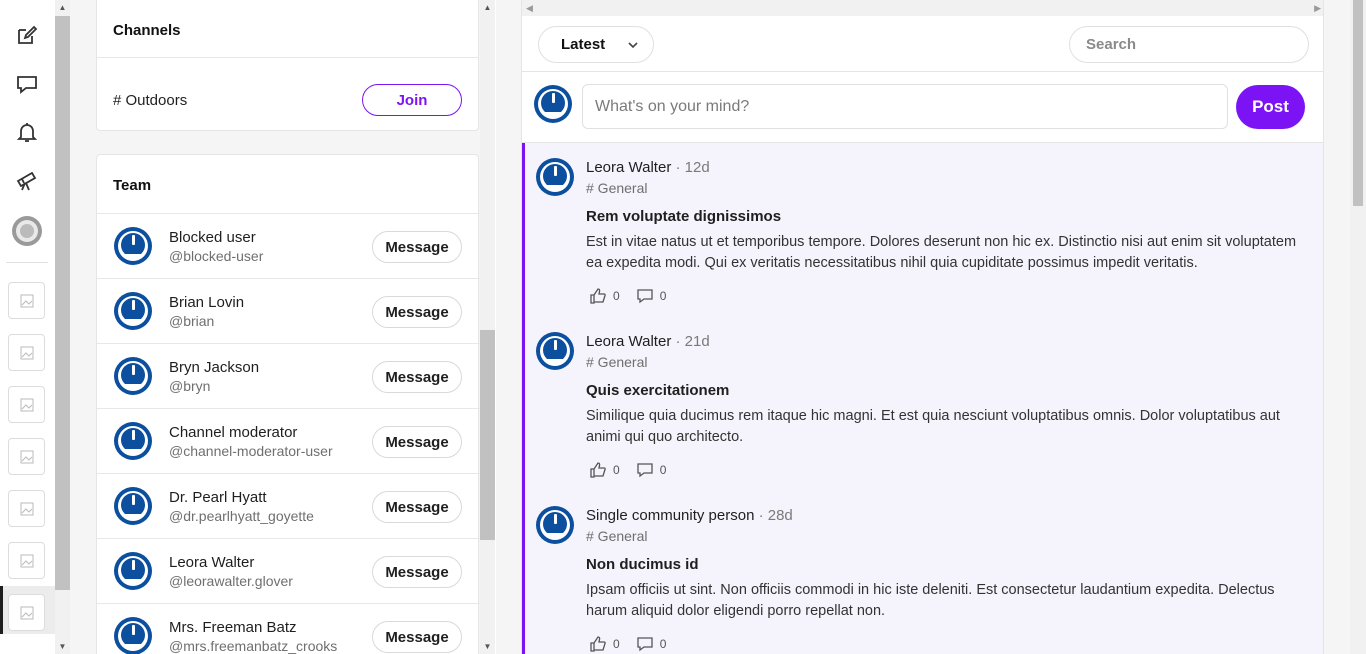  Describe the element at coordinates (214, 367) in the screenshot. I see `member-name: Bryn Jackson` at that location.